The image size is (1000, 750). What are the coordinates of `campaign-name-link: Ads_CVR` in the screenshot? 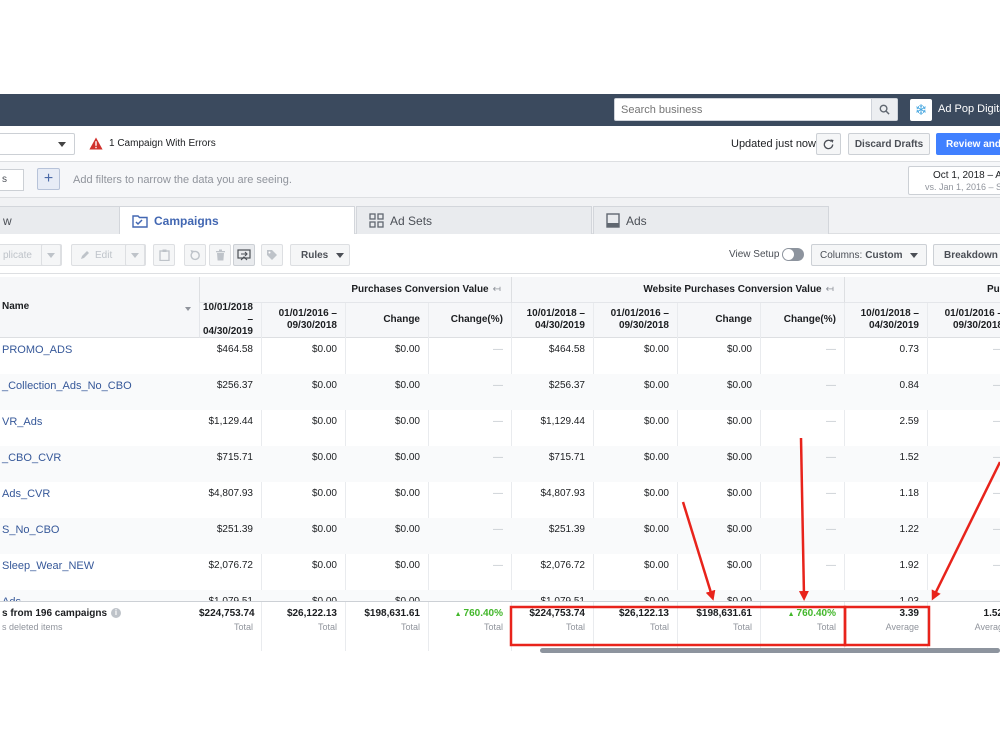 It's located at (26, 494).